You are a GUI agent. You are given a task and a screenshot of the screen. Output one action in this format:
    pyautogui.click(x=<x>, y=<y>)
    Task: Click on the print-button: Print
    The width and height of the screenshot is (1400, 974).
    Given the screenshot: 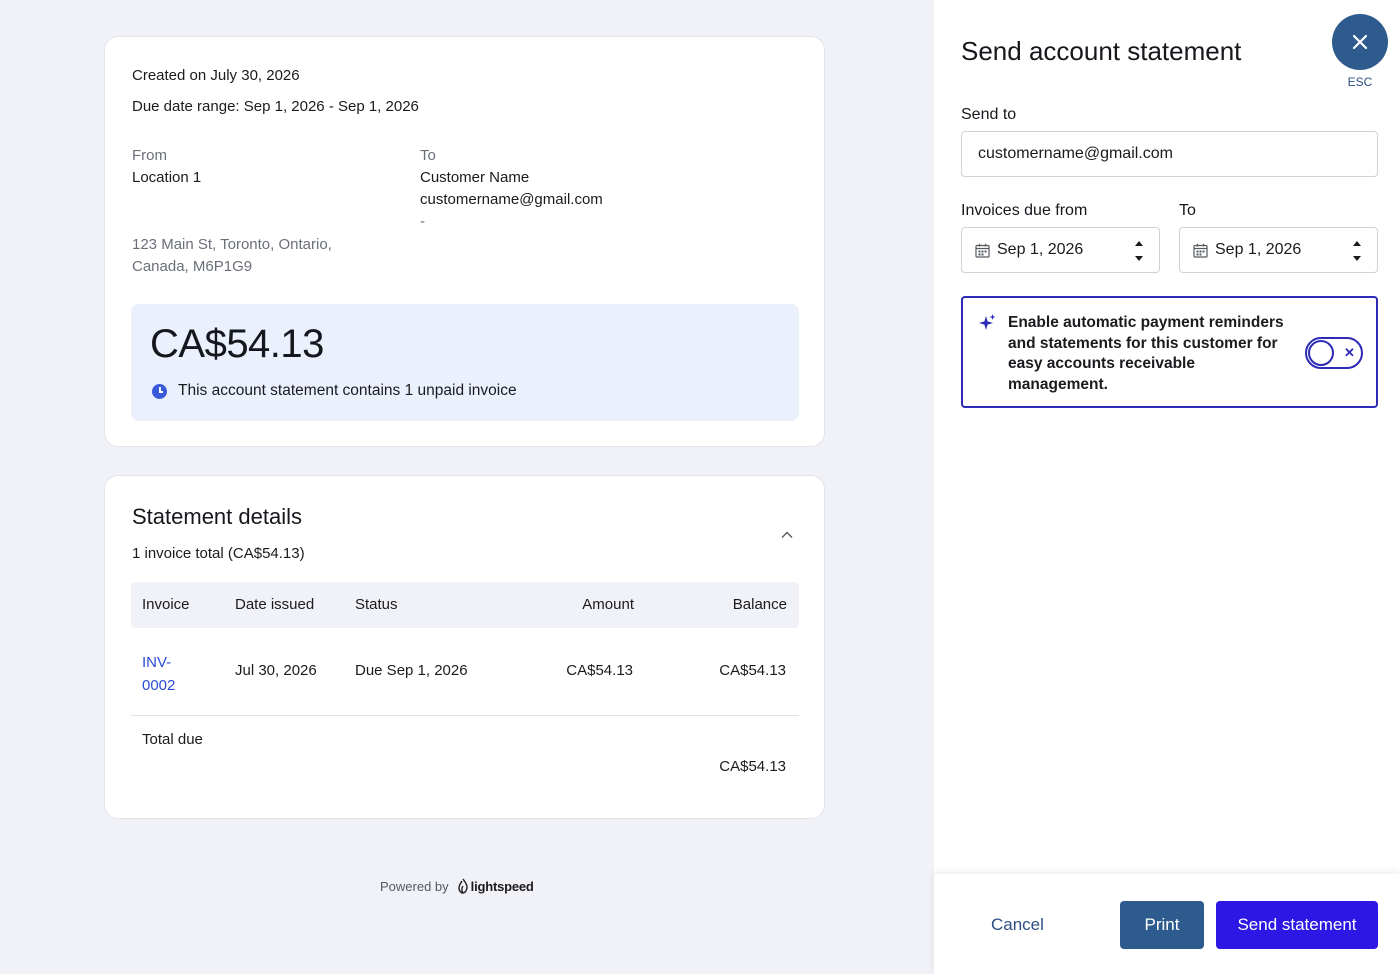 What is the action you would take?
    pyautogui.click(x=1162, y=925)
    